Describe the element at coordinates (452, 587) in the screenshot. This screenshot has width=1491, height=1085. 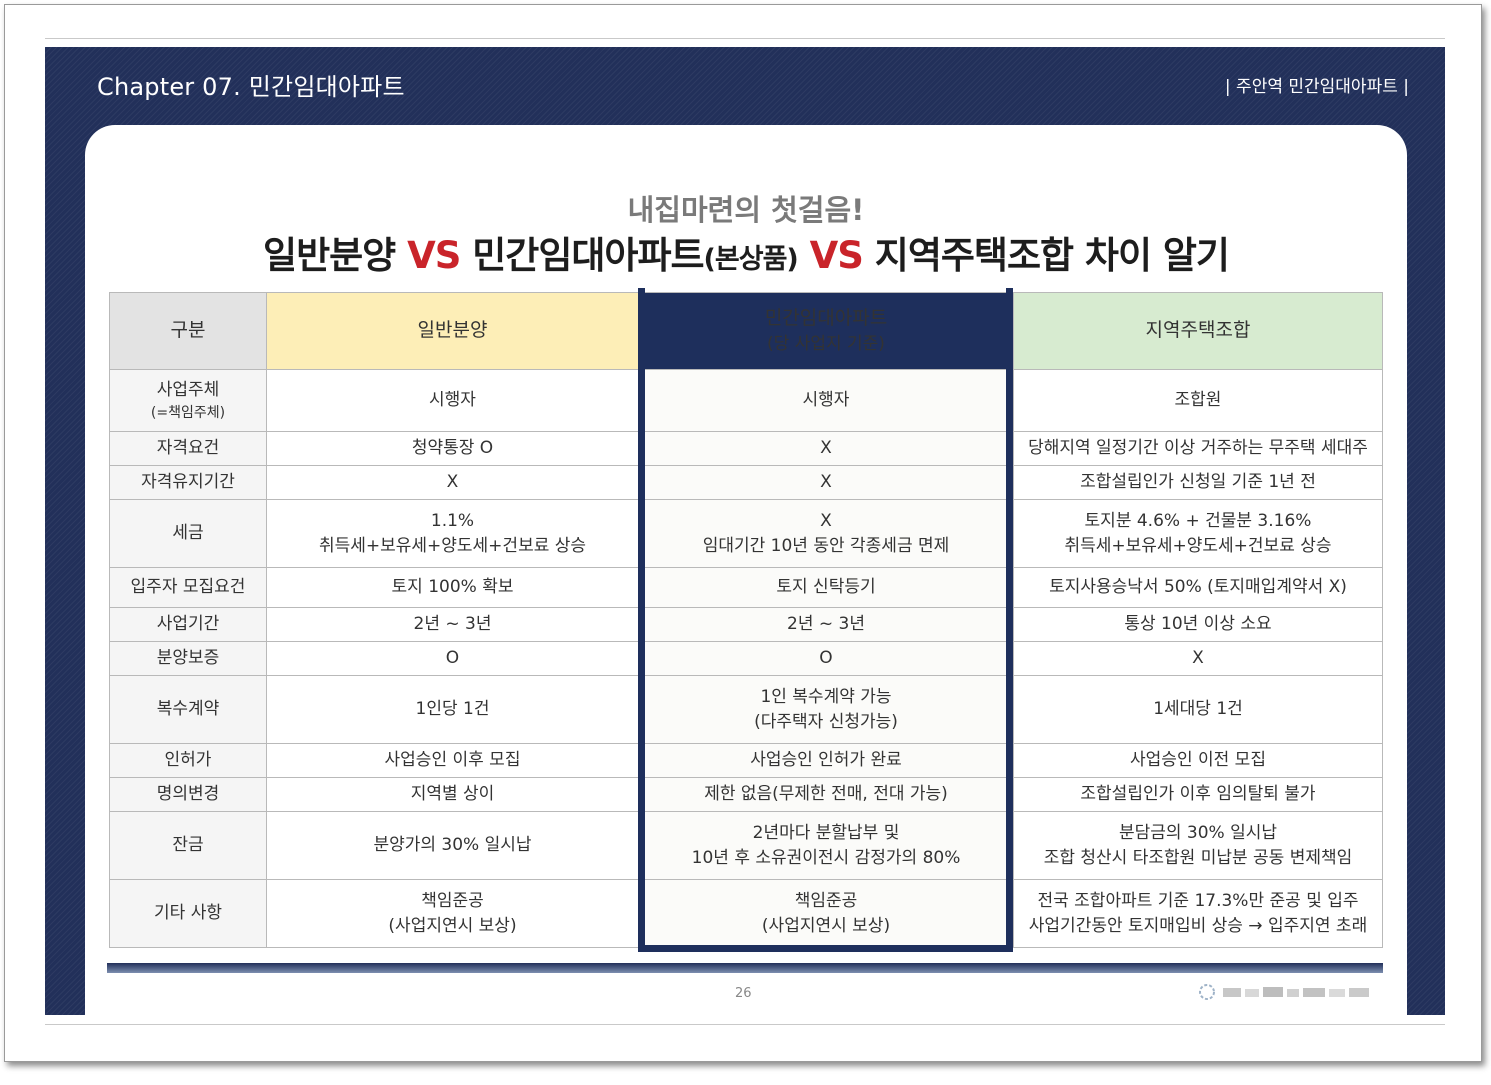
I see `cell-general: 토지 100% 확보` at that location.